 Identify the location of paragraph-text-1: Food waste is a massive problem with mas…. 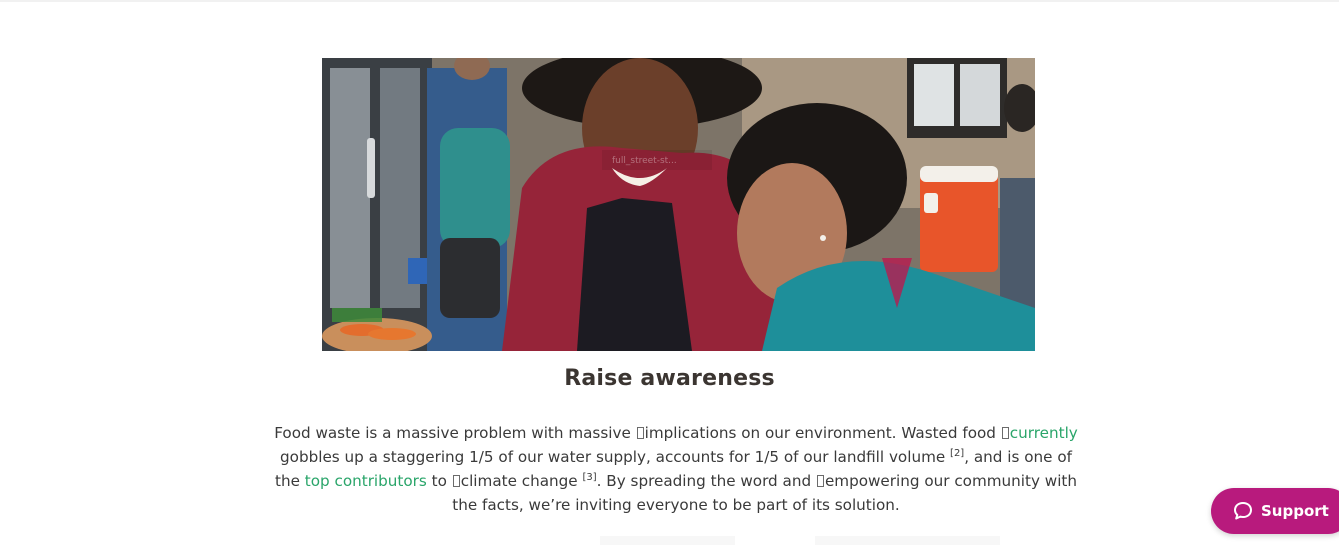
(455, 433).